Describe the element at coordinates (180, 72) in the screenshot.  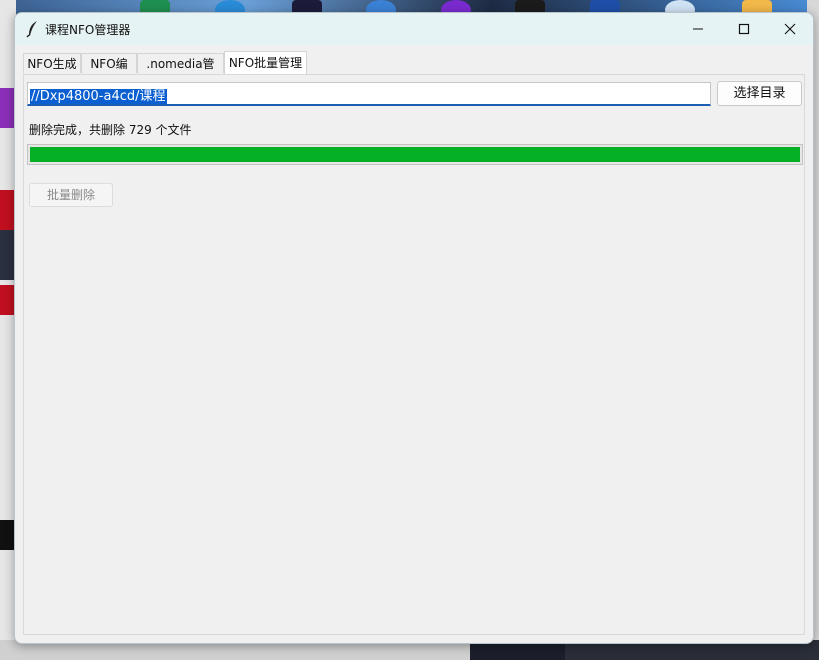
I see `tab-nomedia-manage: .nomedia管理` at that location.